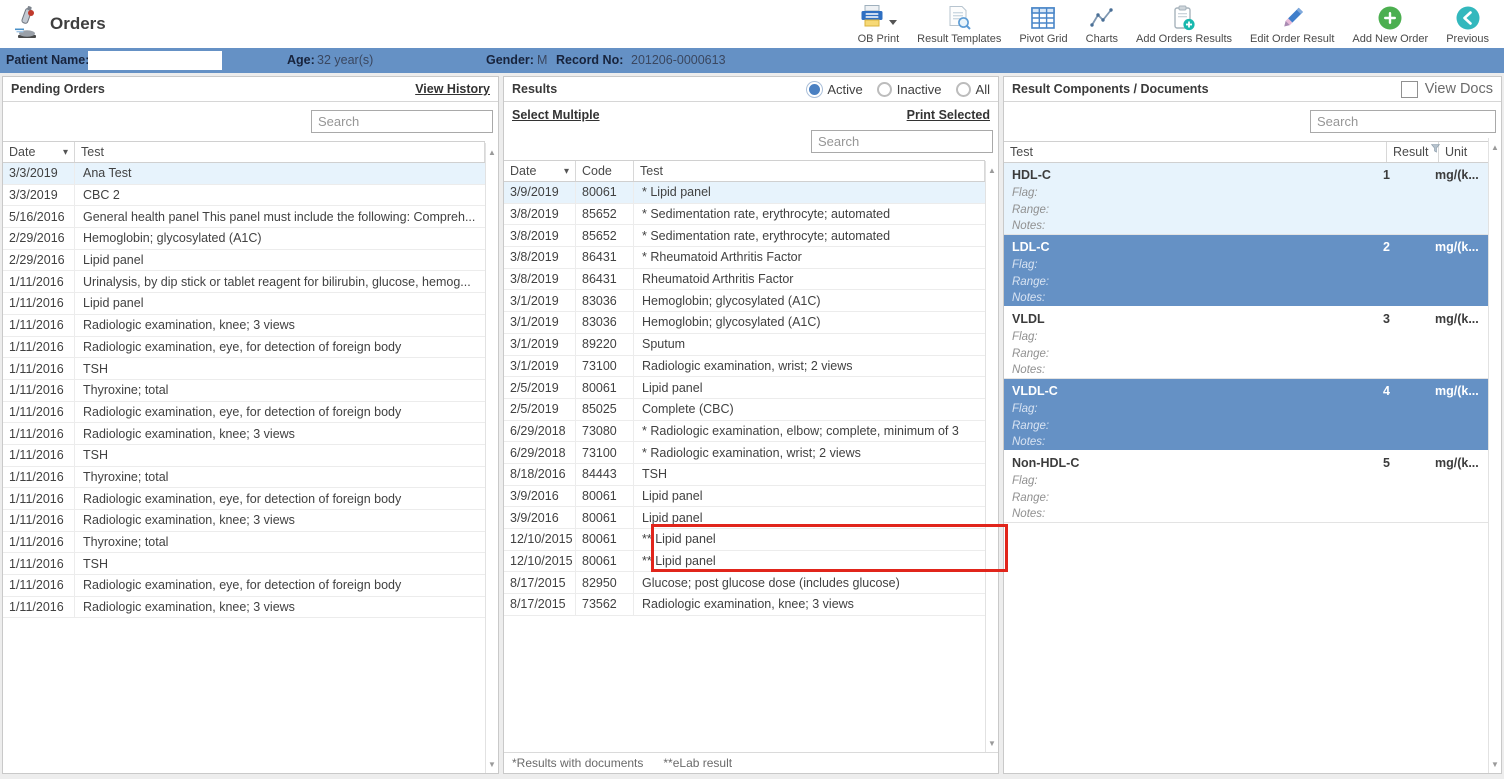 The image size is (1504, 779). Describe the element at coordinates (244, 195) in the screenshot. I see `pending-order-row: 3/3/2019 CBC 2` at that location.